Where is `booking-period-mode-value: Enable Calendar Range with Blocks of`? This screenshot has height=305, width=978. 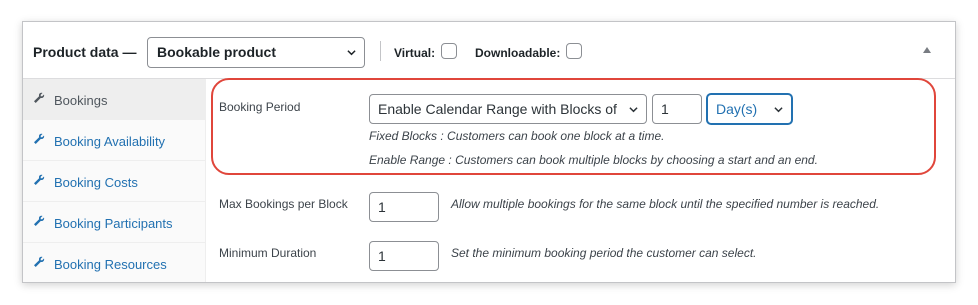 booking-period-mode-value: Enable Calendar Range with Blocks of is located at coordinates (497, 109).